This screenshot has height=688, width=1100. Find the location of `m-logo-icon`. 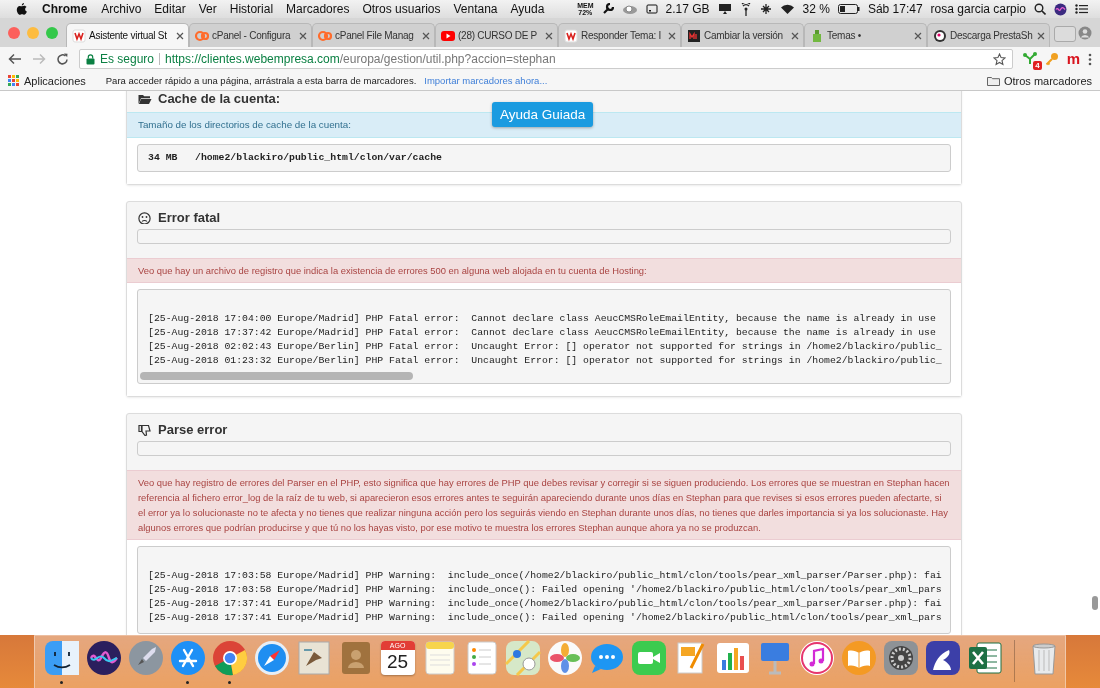

m-logo-icon is located at coordinates (694, 35).